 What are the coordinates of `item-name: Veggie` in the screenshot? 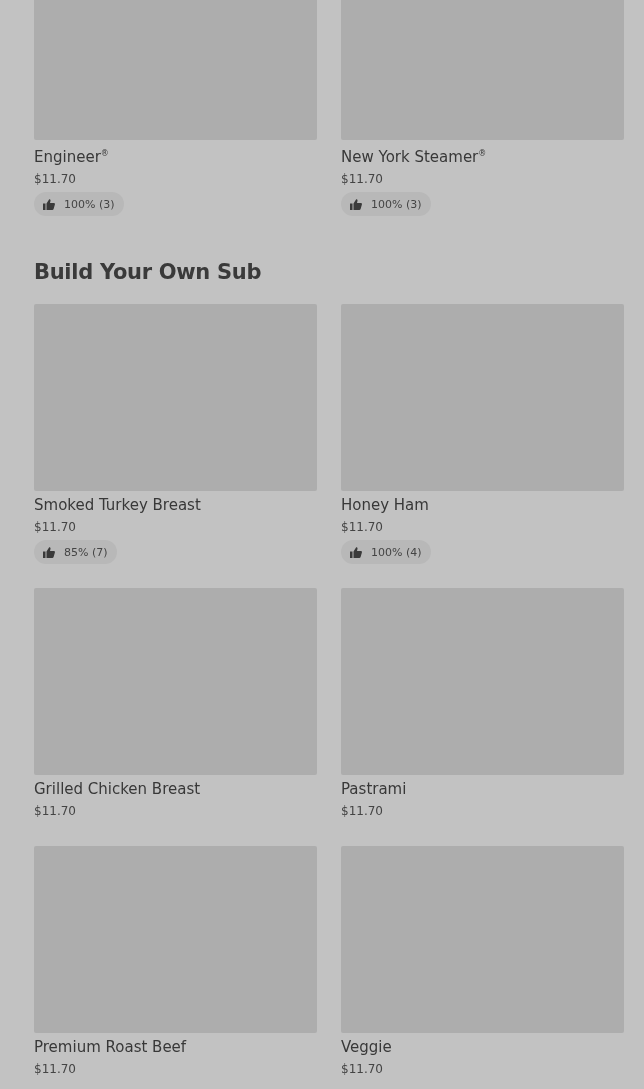 It's located at (482, 1047).